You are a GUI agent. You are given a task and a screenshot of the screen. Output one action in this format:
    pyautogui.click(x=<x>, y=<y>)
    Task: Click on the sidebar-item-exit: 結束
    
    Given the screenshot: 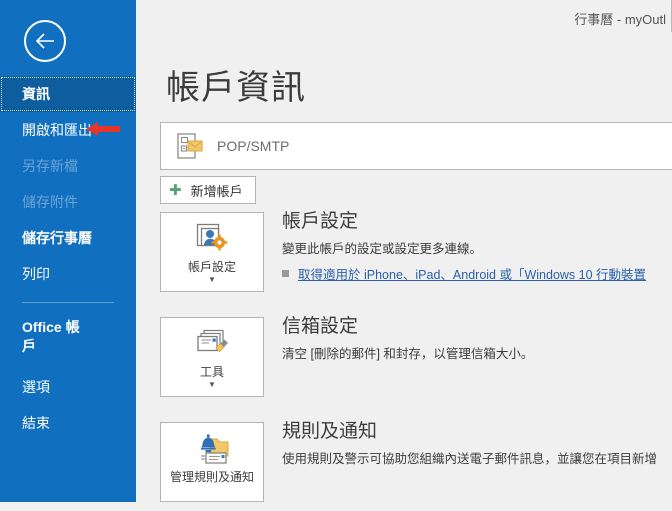 What is the action you would take?
    pyautogui.click(x=68, y=423)
    